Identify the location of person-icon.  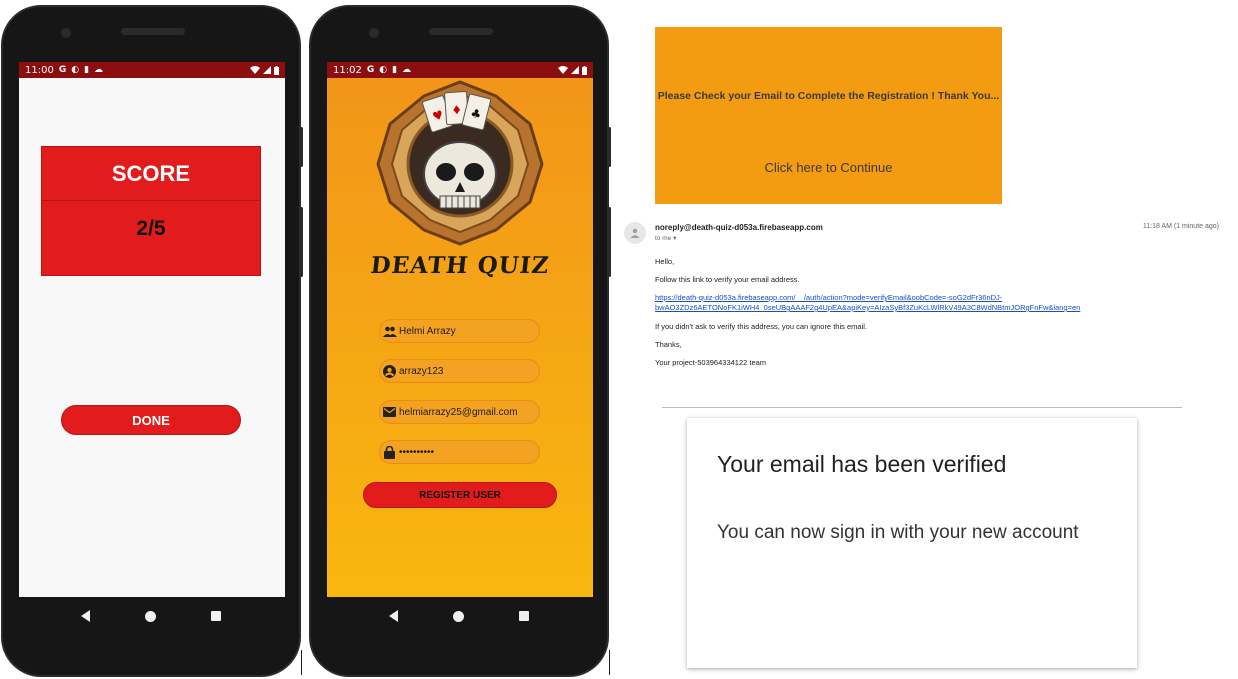
(635, 233).